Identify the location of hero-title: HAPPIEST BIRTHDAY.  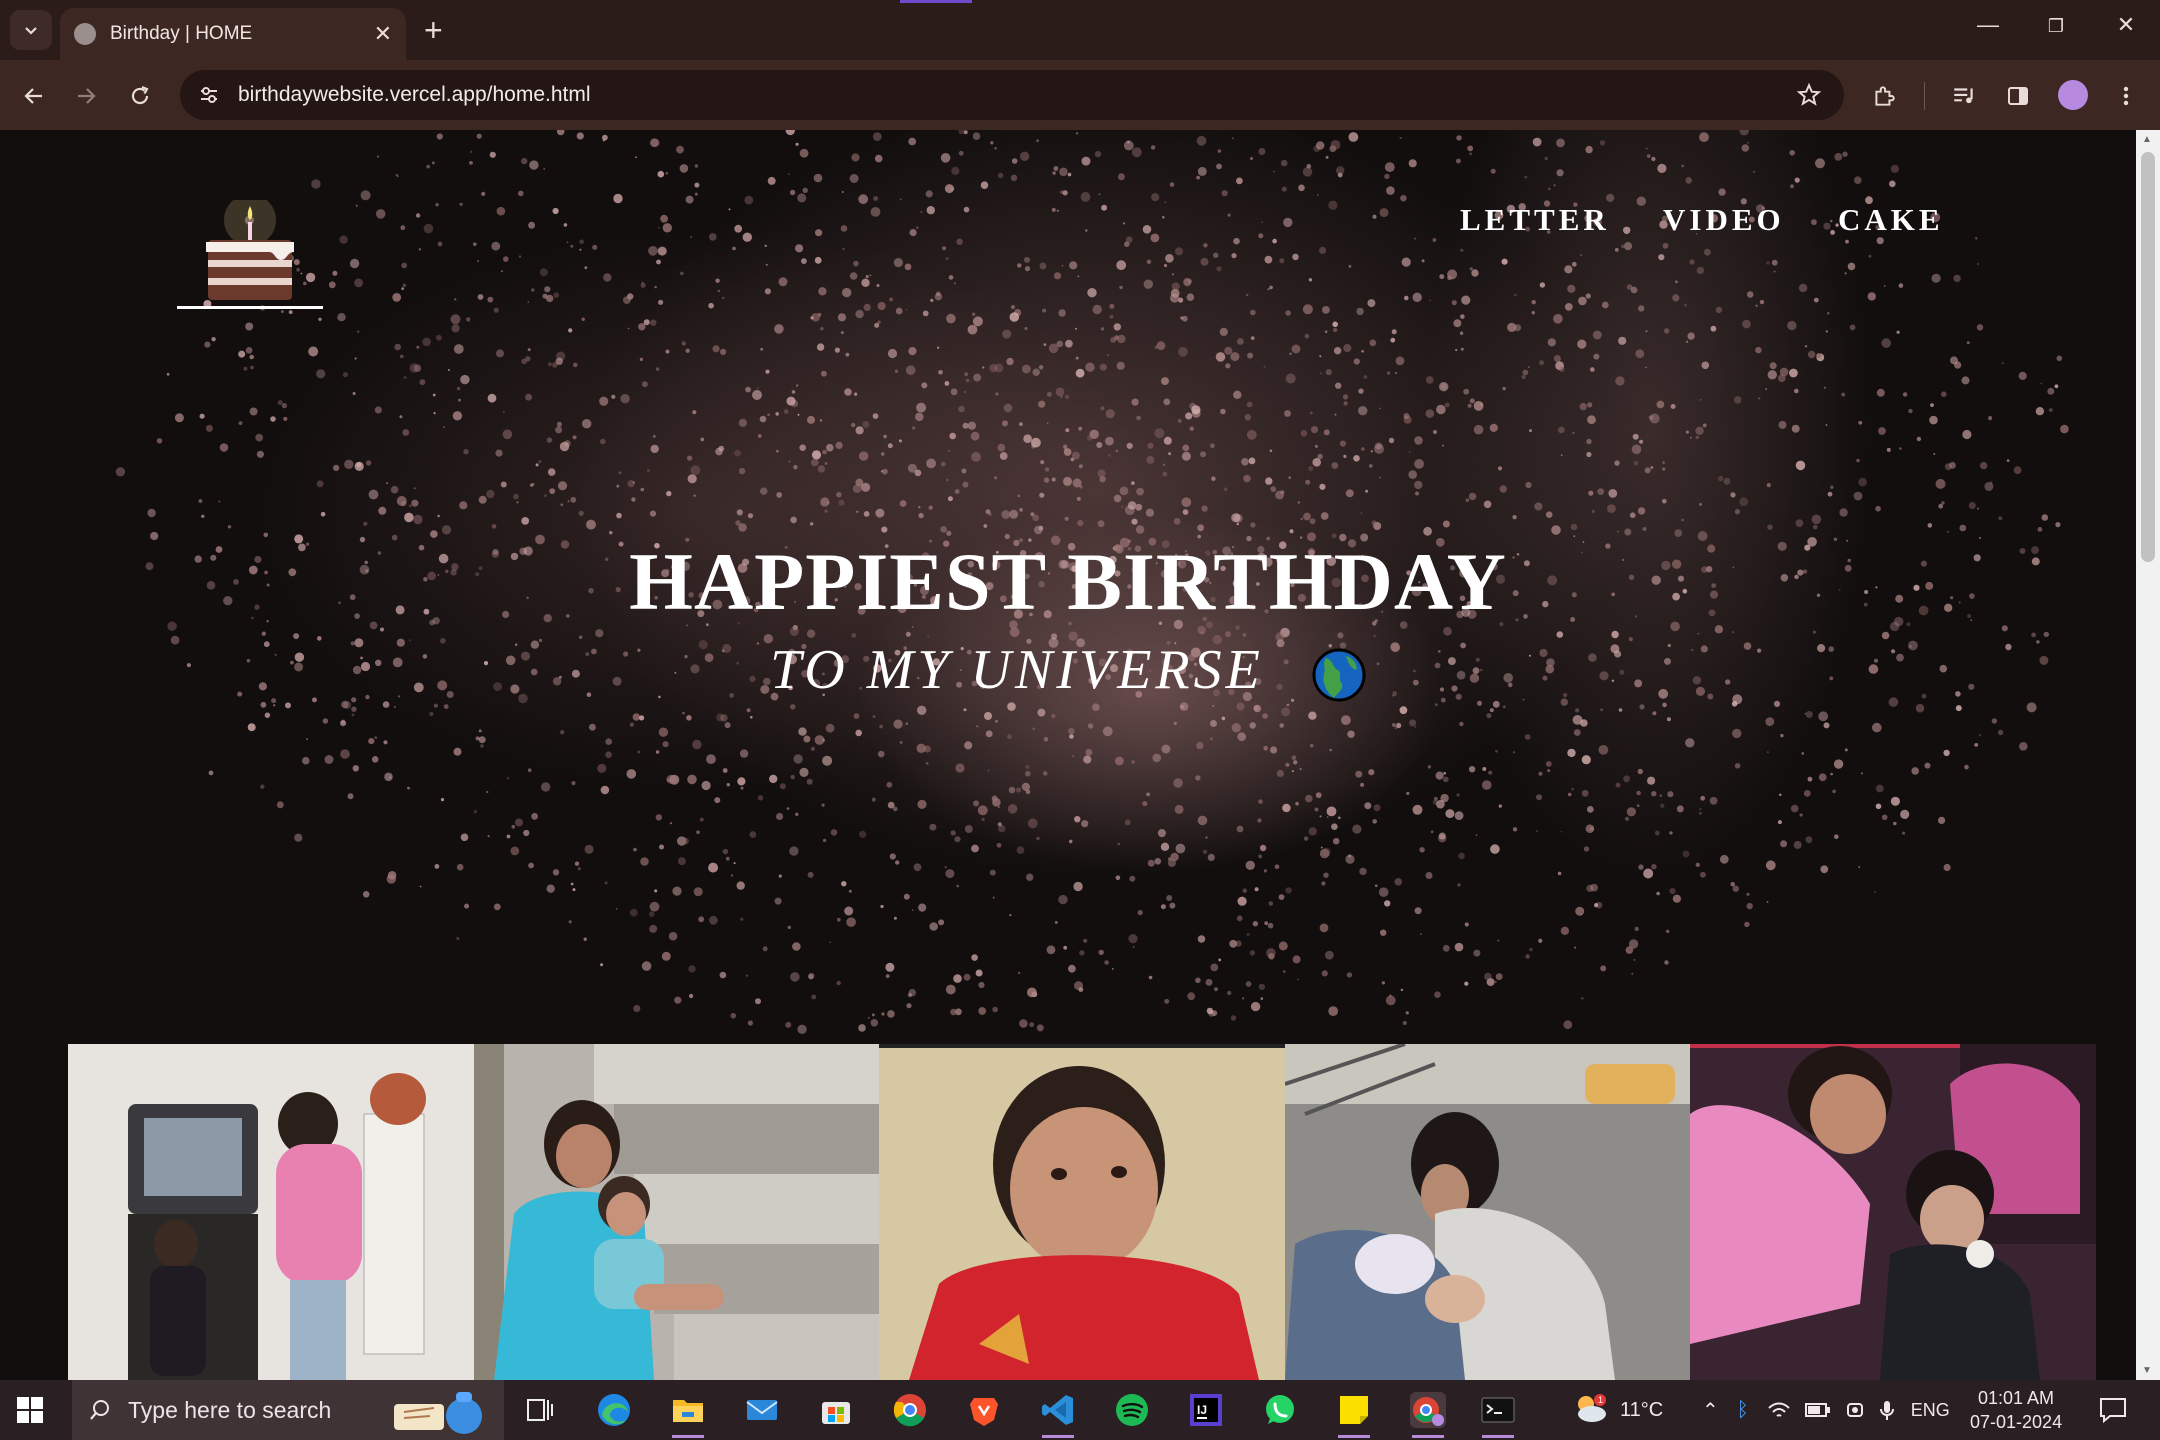
(1068, 581).